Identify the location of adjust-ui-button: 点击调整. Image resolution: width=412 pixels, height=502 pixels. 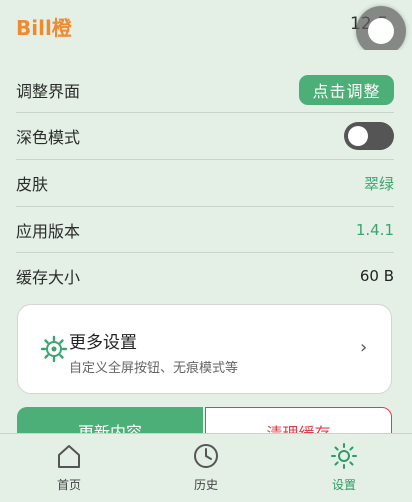
(346, 90).